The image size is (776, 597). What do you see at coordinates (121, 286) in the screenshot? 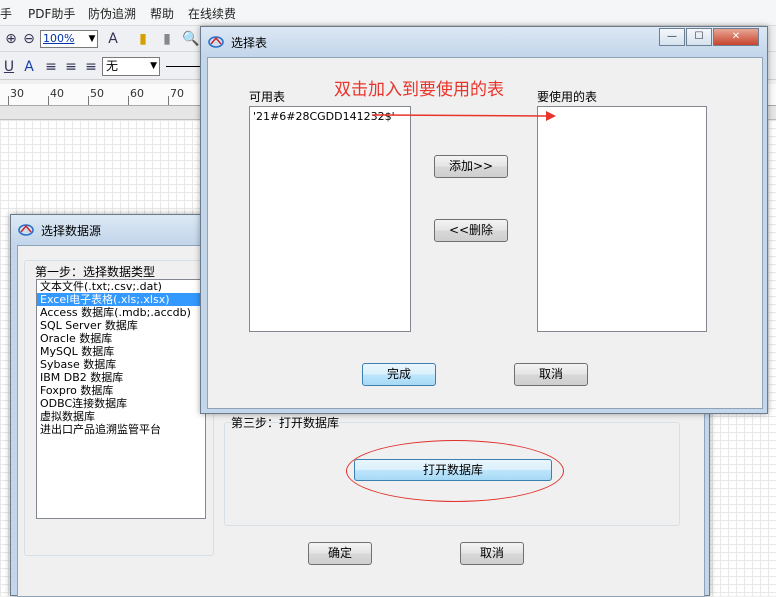
I see `datasource-type-item: 文本文件(.txt;.csv;.dat)` at bounding box center [121, 286].